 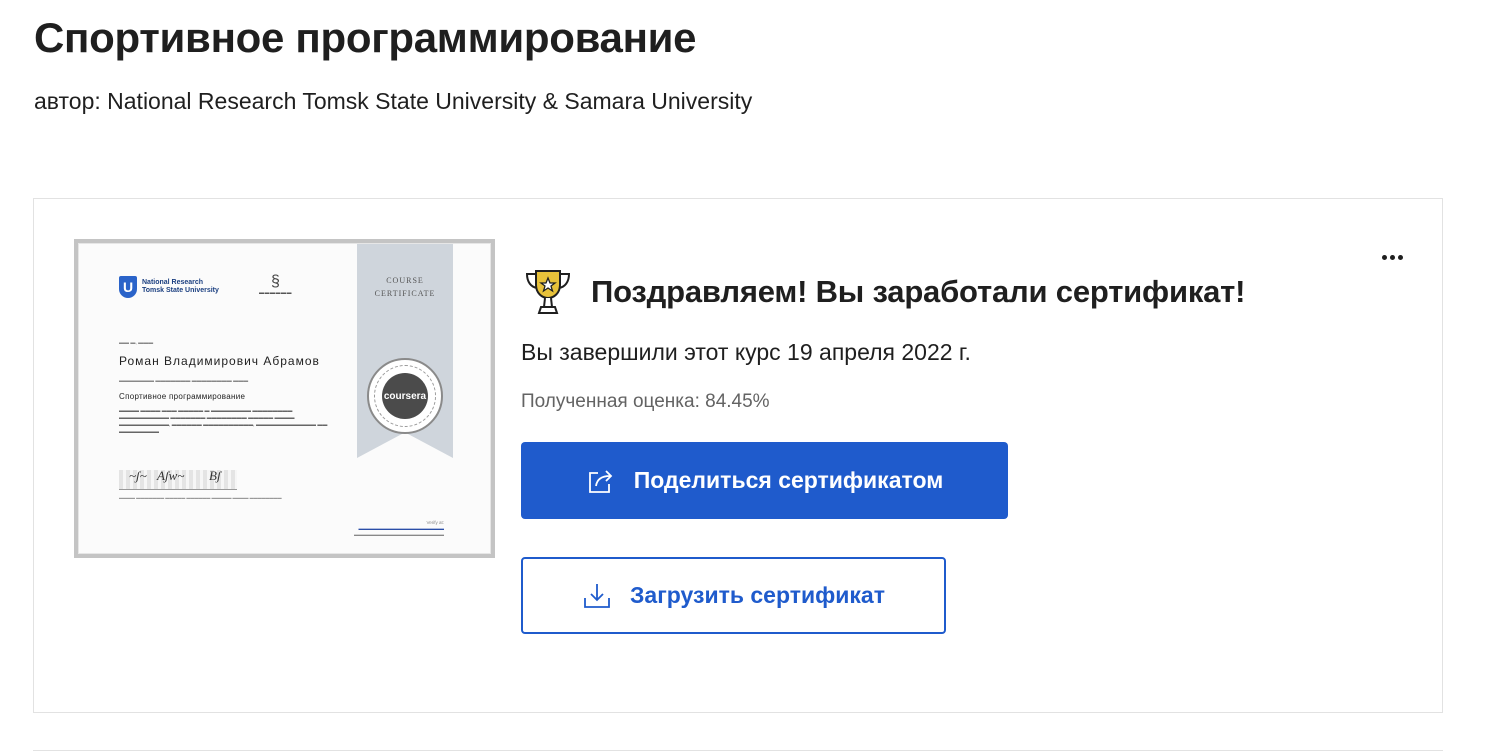 I want to click on grade-text: Полученная оценка: 84.45%, so click(x=645, y=401).